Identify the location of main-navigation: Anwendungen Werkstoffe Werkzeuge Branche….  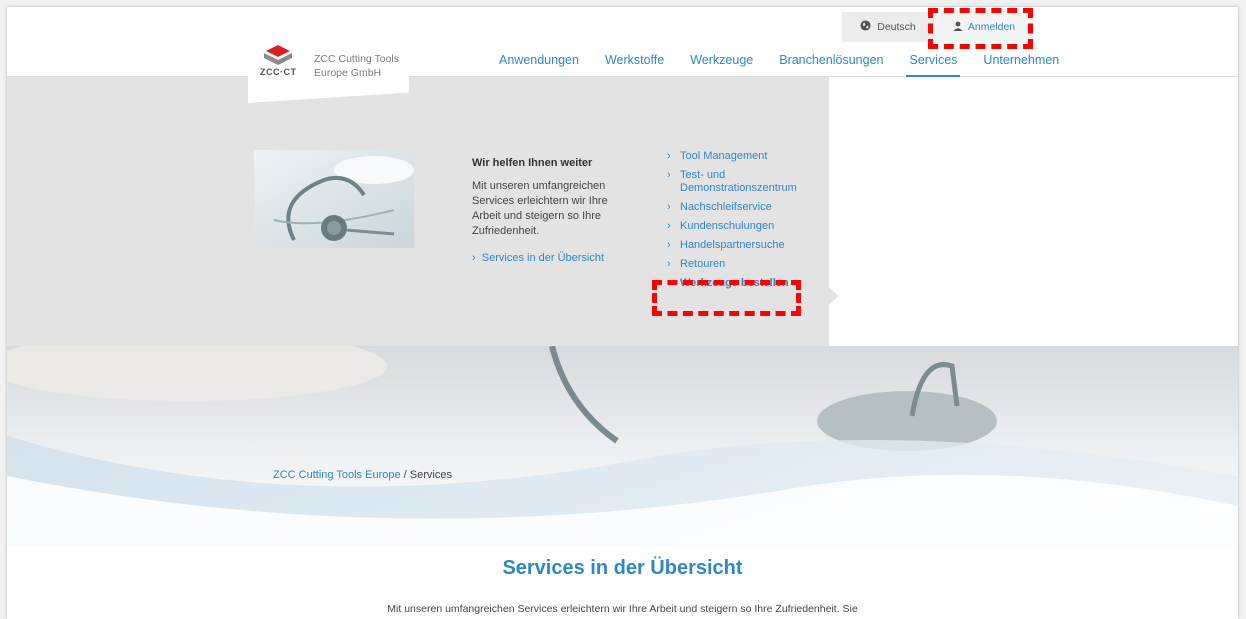
(779, 64).